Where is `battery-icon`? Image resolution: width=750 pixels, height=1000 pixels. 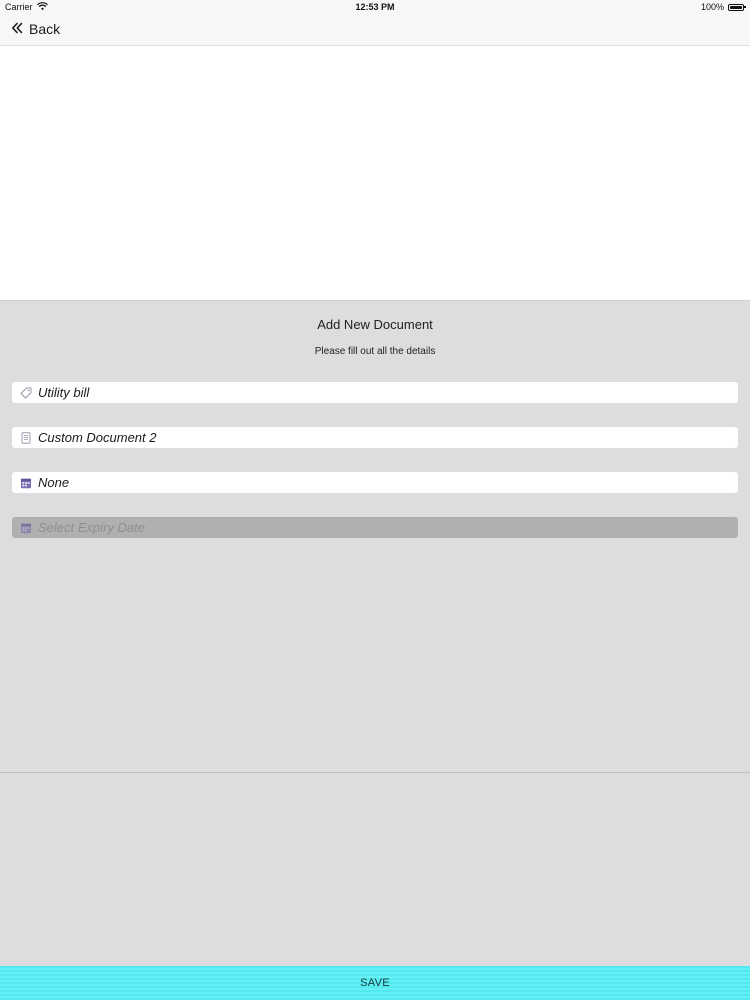 battery-icon is located at coordinates (737, 7).